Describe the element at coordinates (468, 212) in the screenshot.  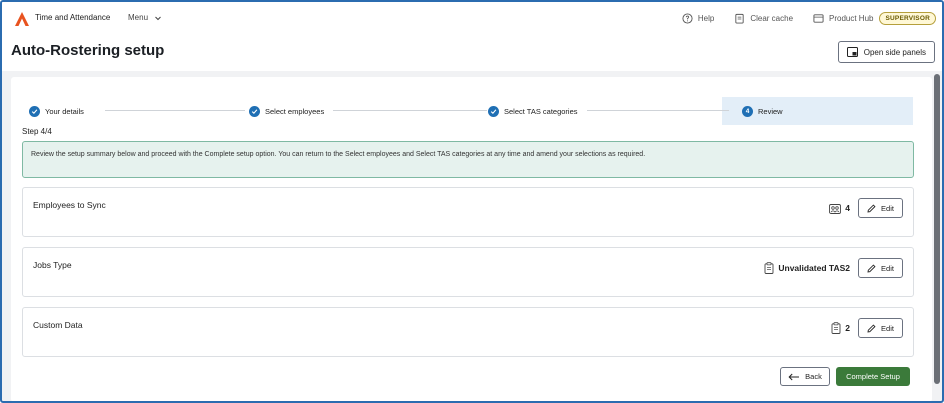
I see `section-employees-to-sync: Employees to Sync 4 Edit` at that location.